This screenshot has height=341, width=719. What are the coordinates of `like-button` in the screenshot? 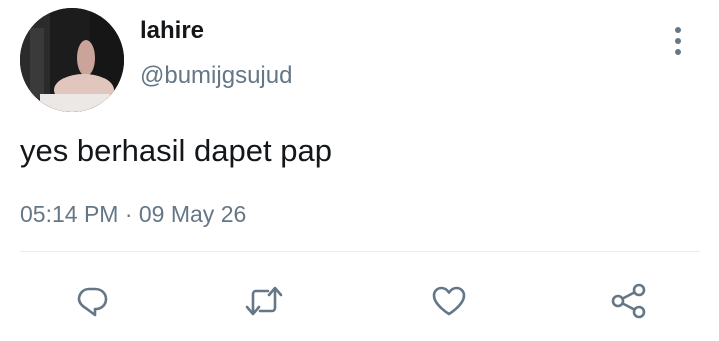 It's located at (449, 301).